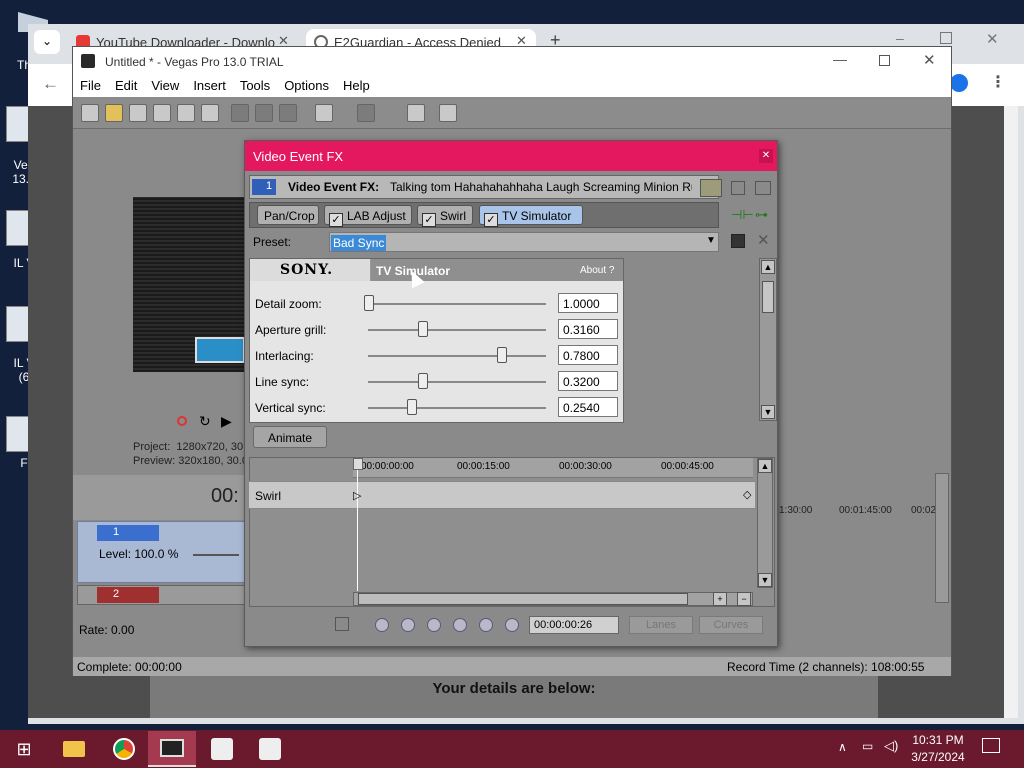 The height and width of the screenshot is (768, 1024). I want to click on zoom-out-icon: −, so click(744, 599).